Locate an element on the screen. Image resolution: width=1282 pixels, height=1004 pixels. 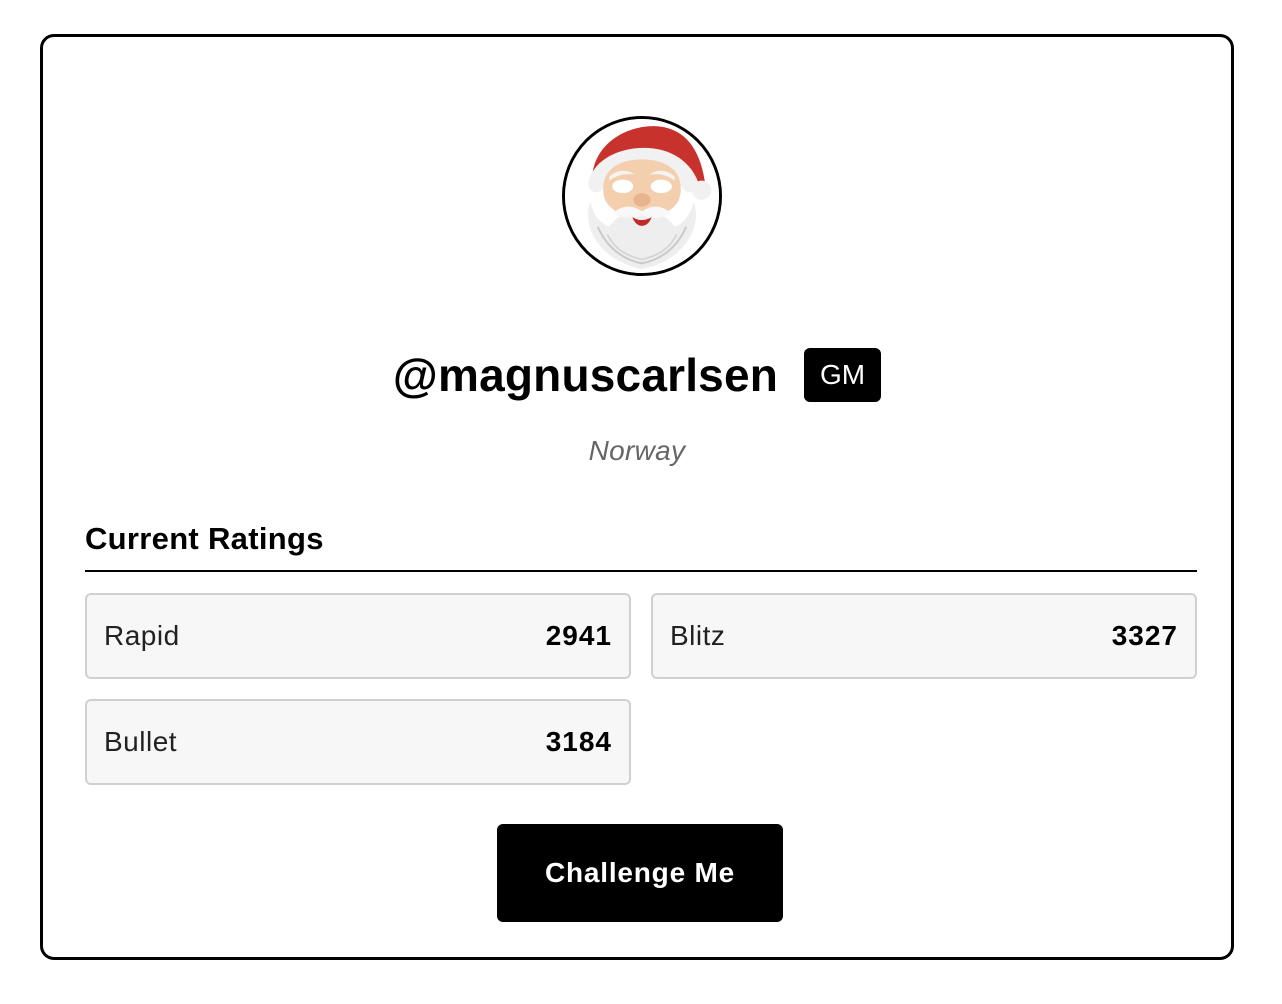
rating-card-rapid: Rapid 2941 is located at coordinates (358, 636).